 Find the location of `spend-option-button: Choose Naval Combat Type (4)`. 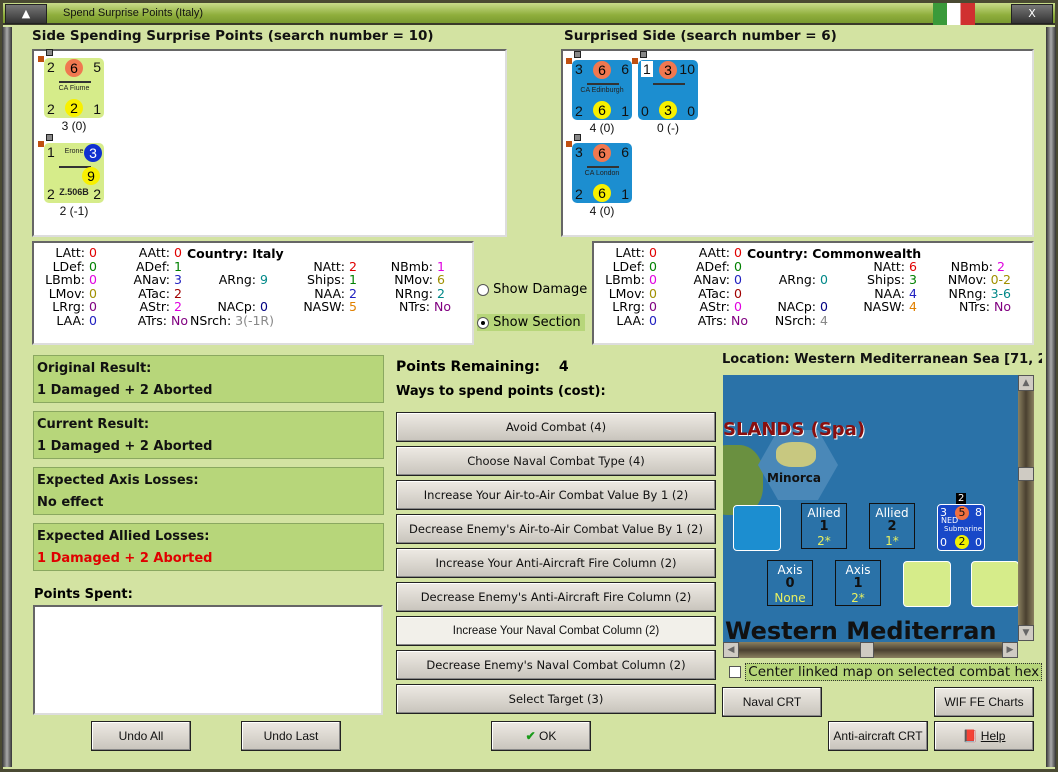

spend-option-button: Choose Naval Combat Type (4) is located at coordinates (556, 461).